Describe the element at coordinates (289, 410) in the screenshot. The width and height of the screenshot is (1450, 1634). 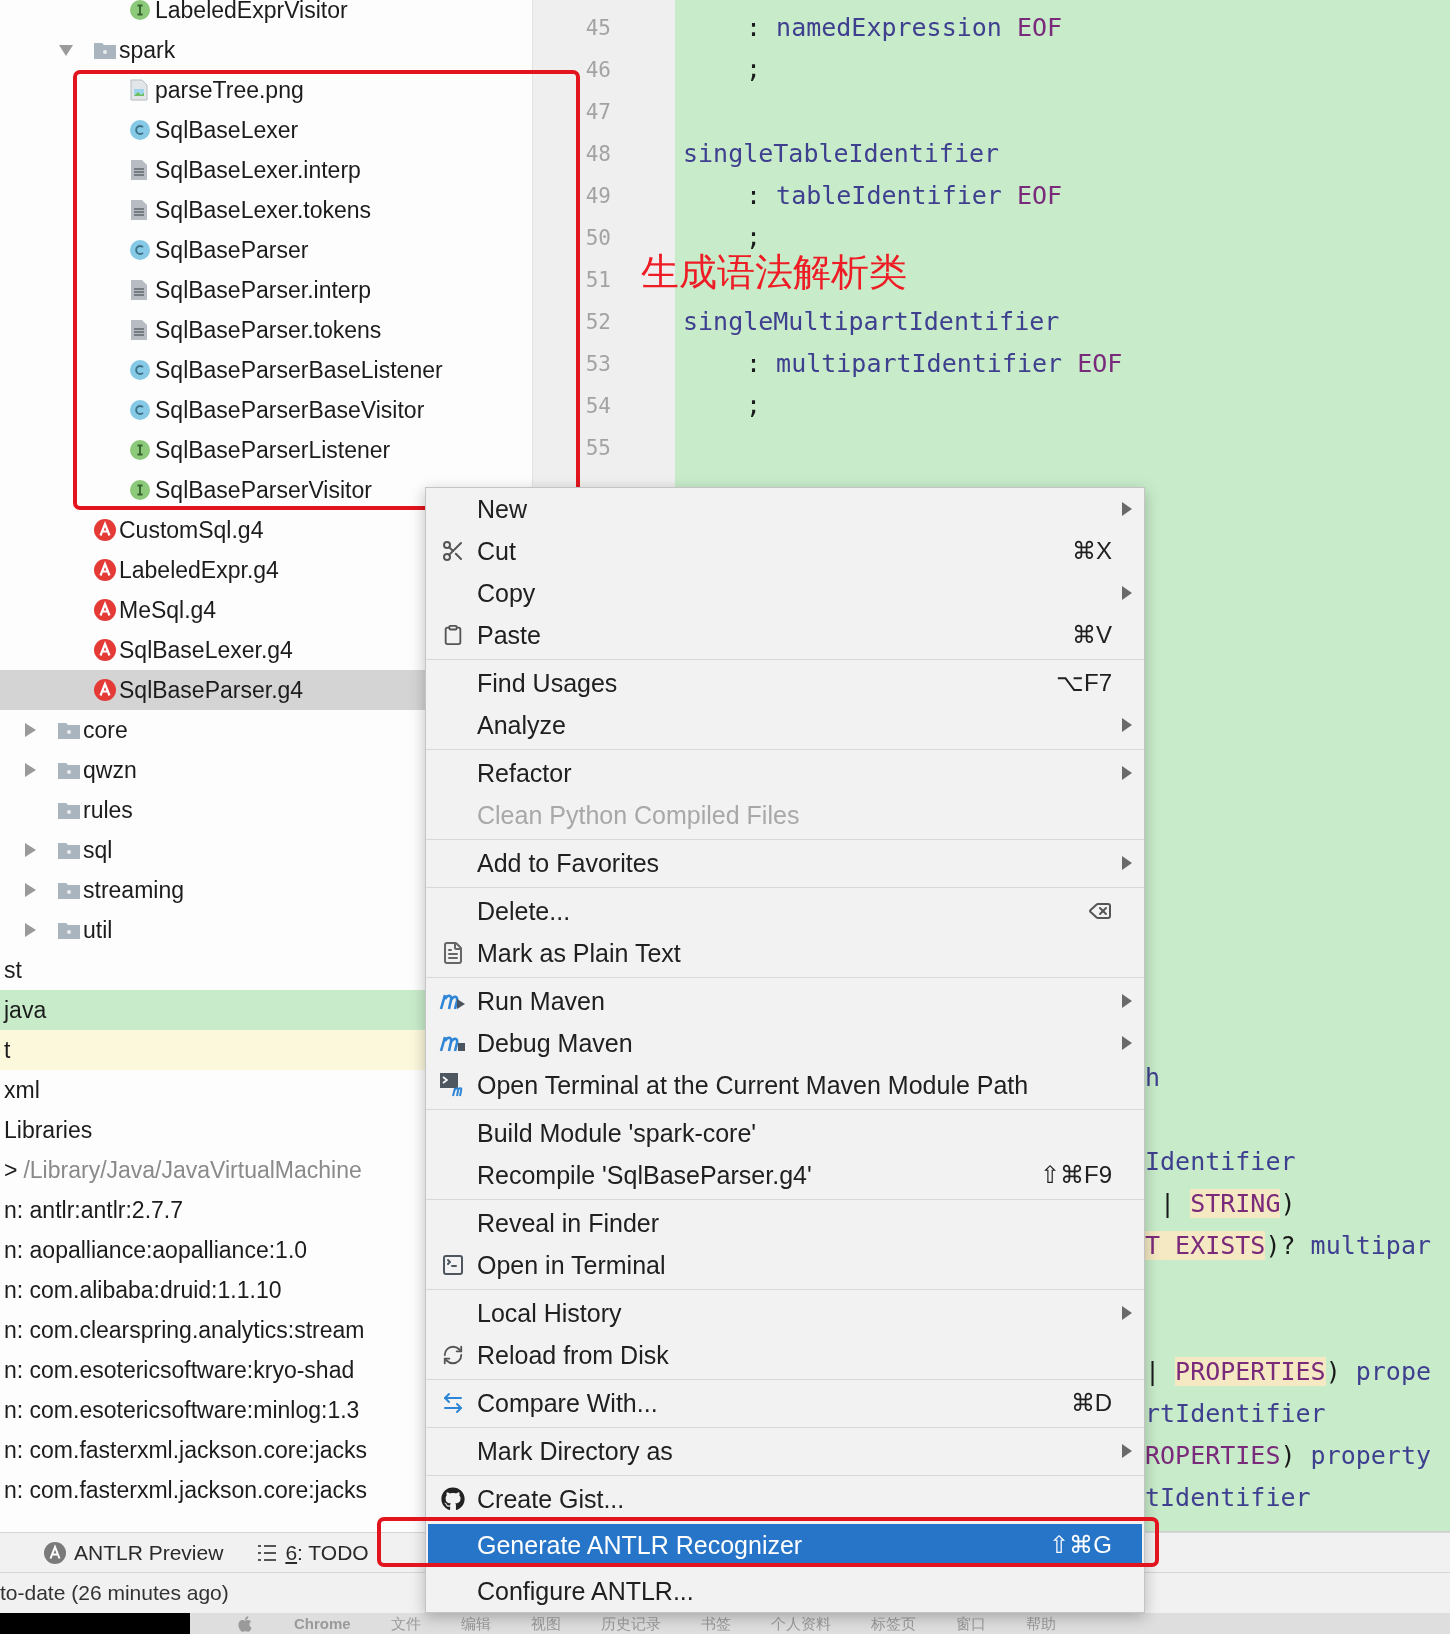
I see `item-label: SqlBaseParserBaseVisitor` at that location.